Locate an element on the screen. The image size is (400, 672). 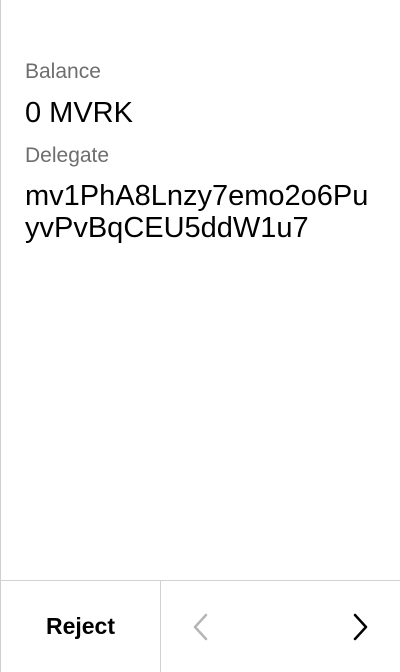
balance-label: Balance is located at coordinates (63, 71).